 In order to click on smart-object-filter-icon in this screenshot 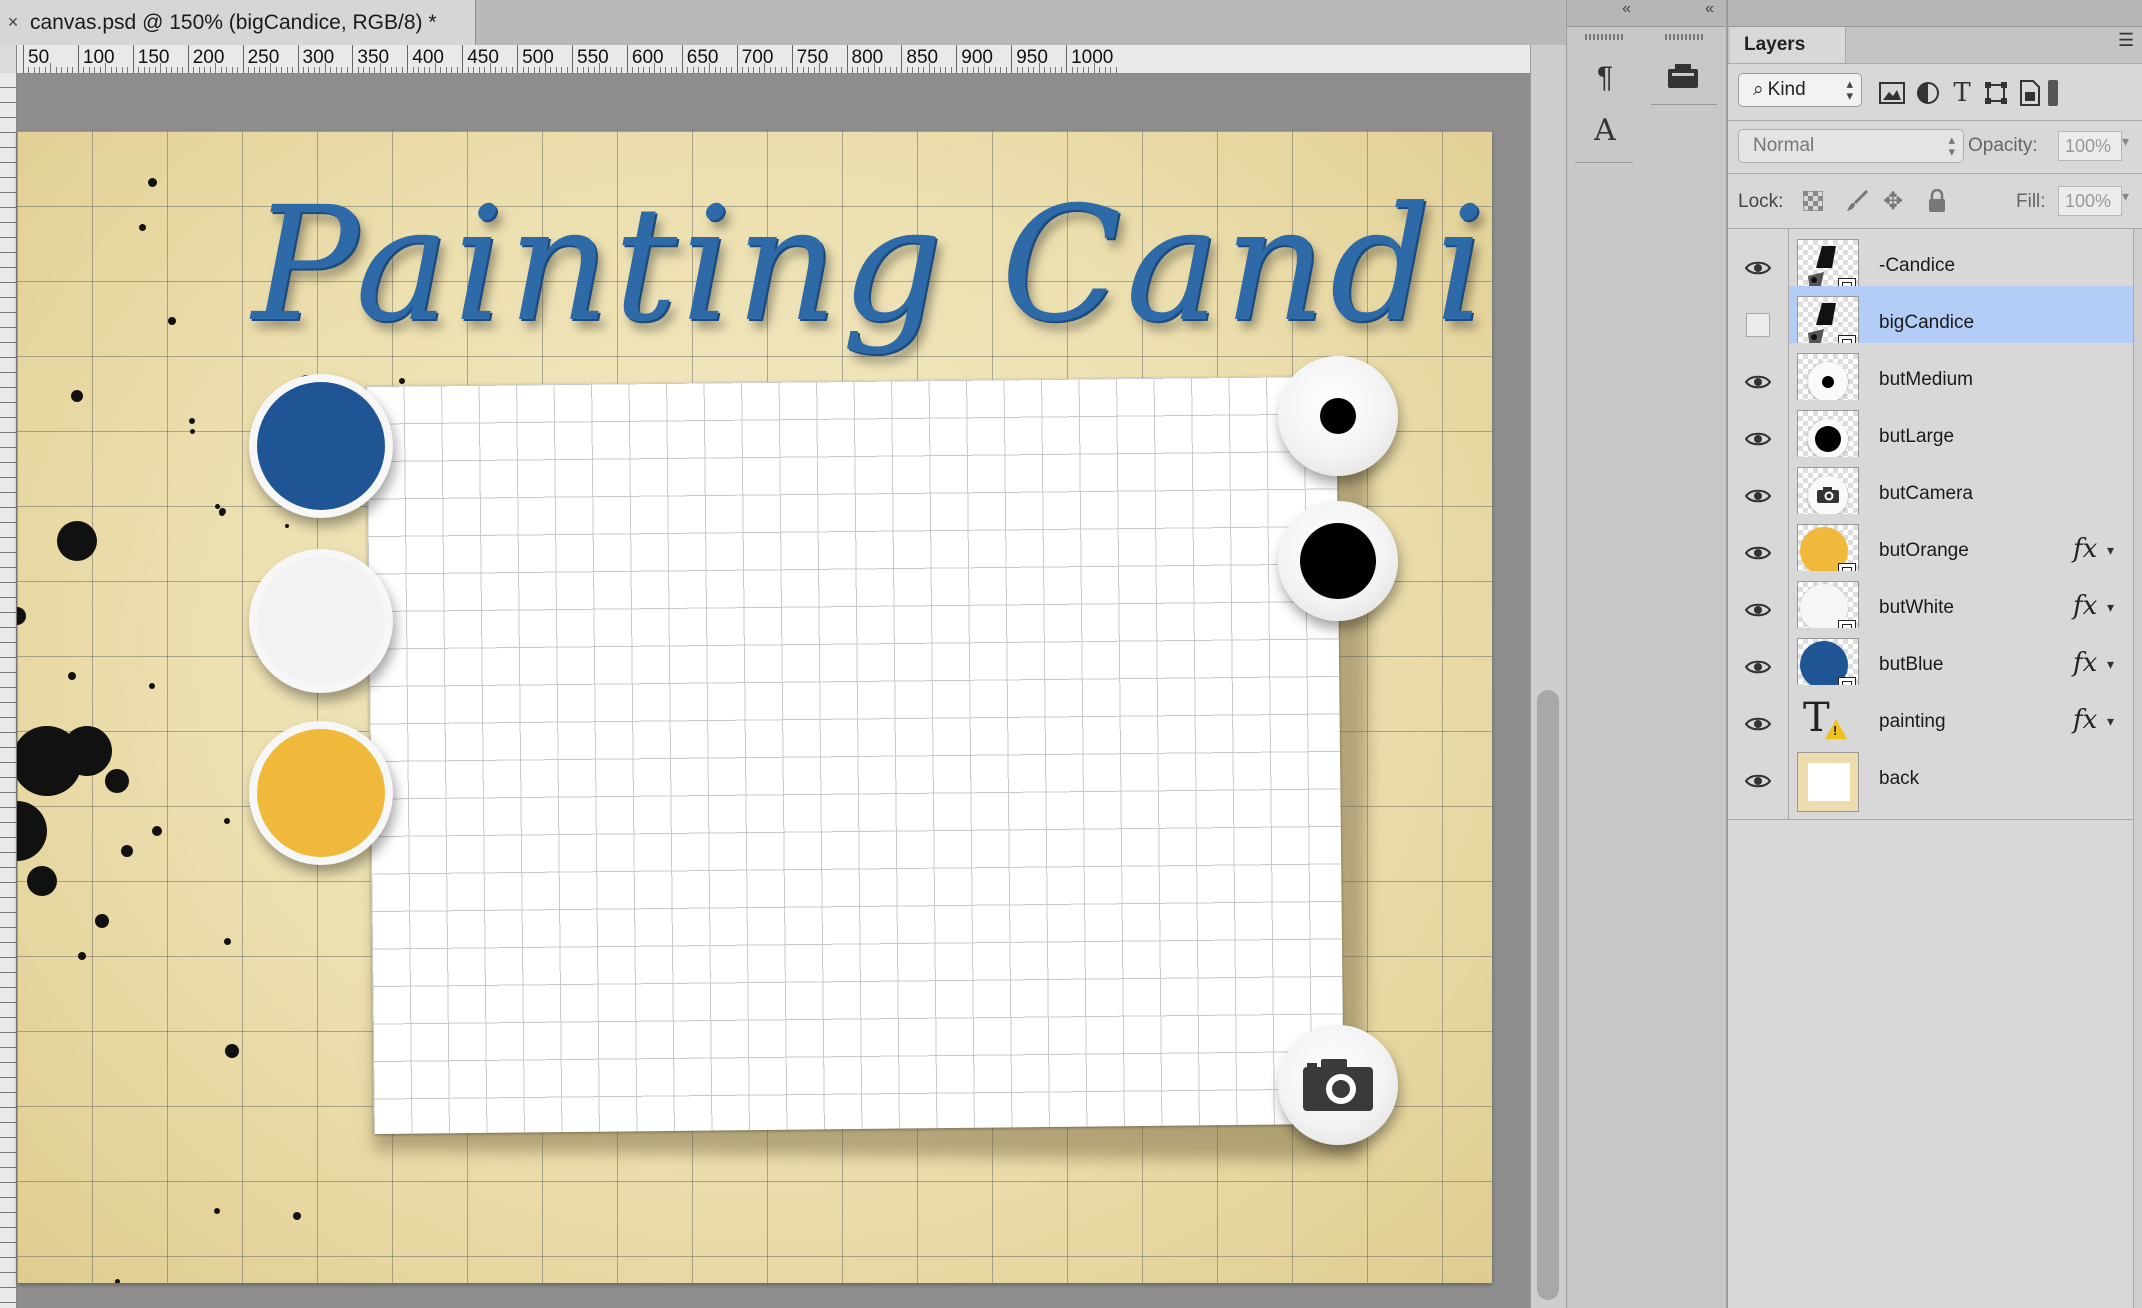, I will do `click(2030, 93)`.